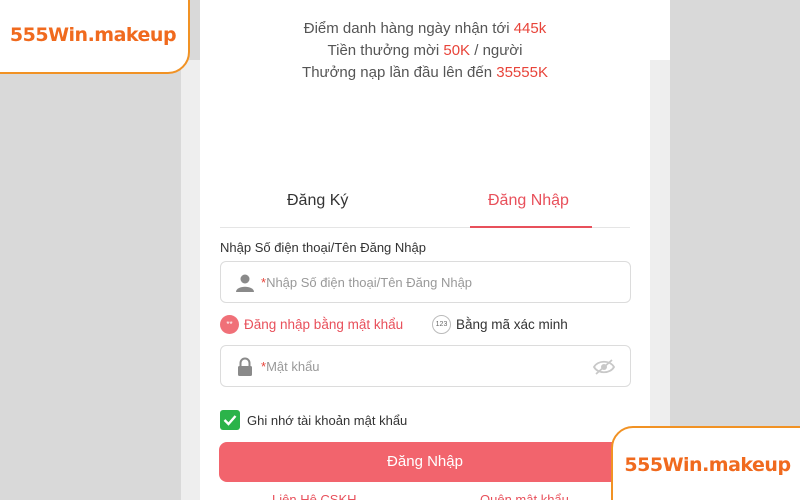 The height and width of the screenshot is (500, 800). I want to click on login-by-password-label: Đăng nhập bằng mật khẩu, so click(324, 324).